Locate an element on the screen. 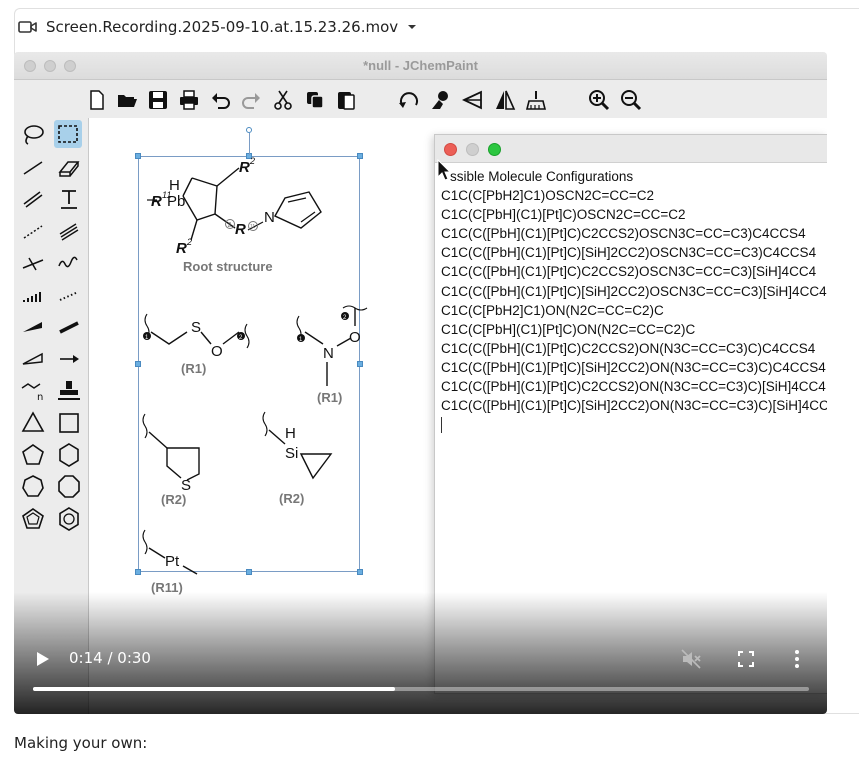 This screenshot has height=764, width=859. triangle-ring-icon is located at coordinates (33, 423).